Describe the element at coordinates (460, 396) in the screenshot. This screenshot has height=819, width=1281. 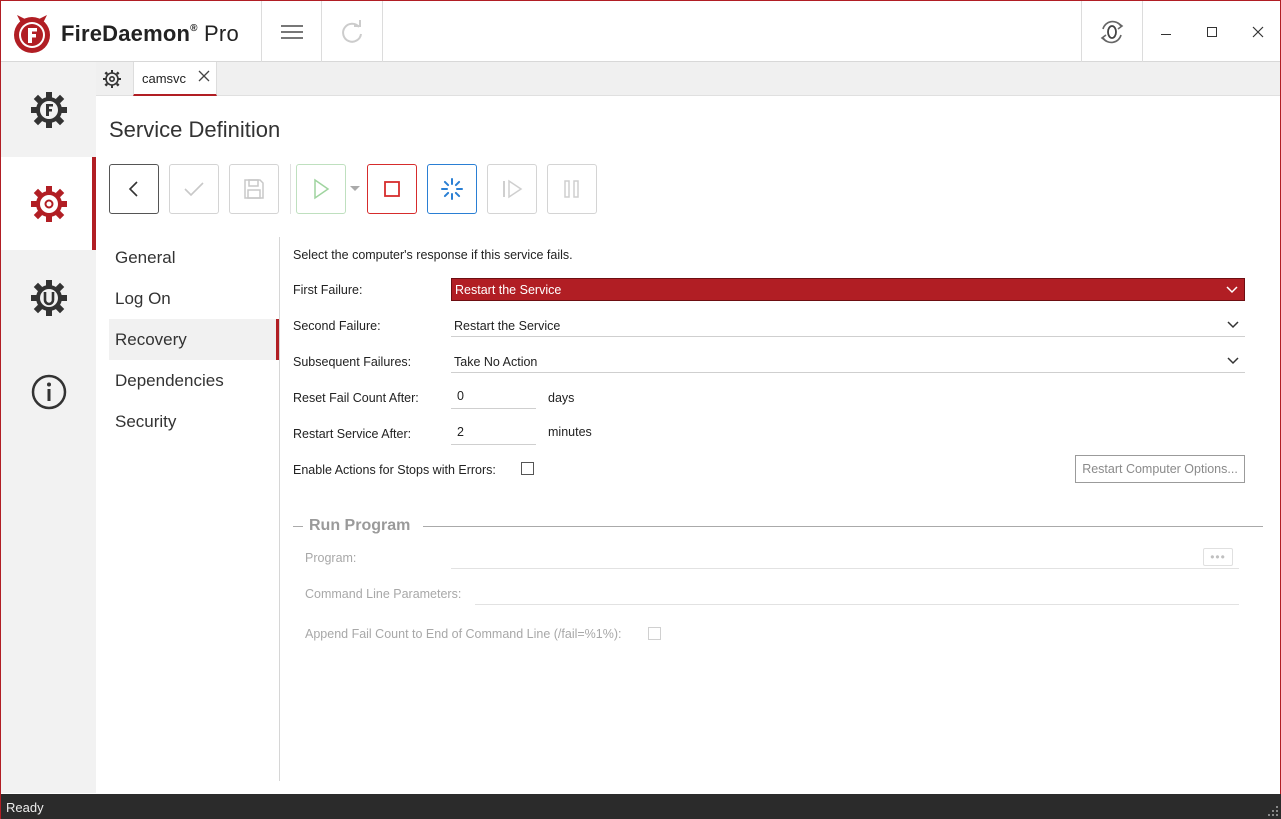
I see `reset-fail-count-value: 0` at that location.